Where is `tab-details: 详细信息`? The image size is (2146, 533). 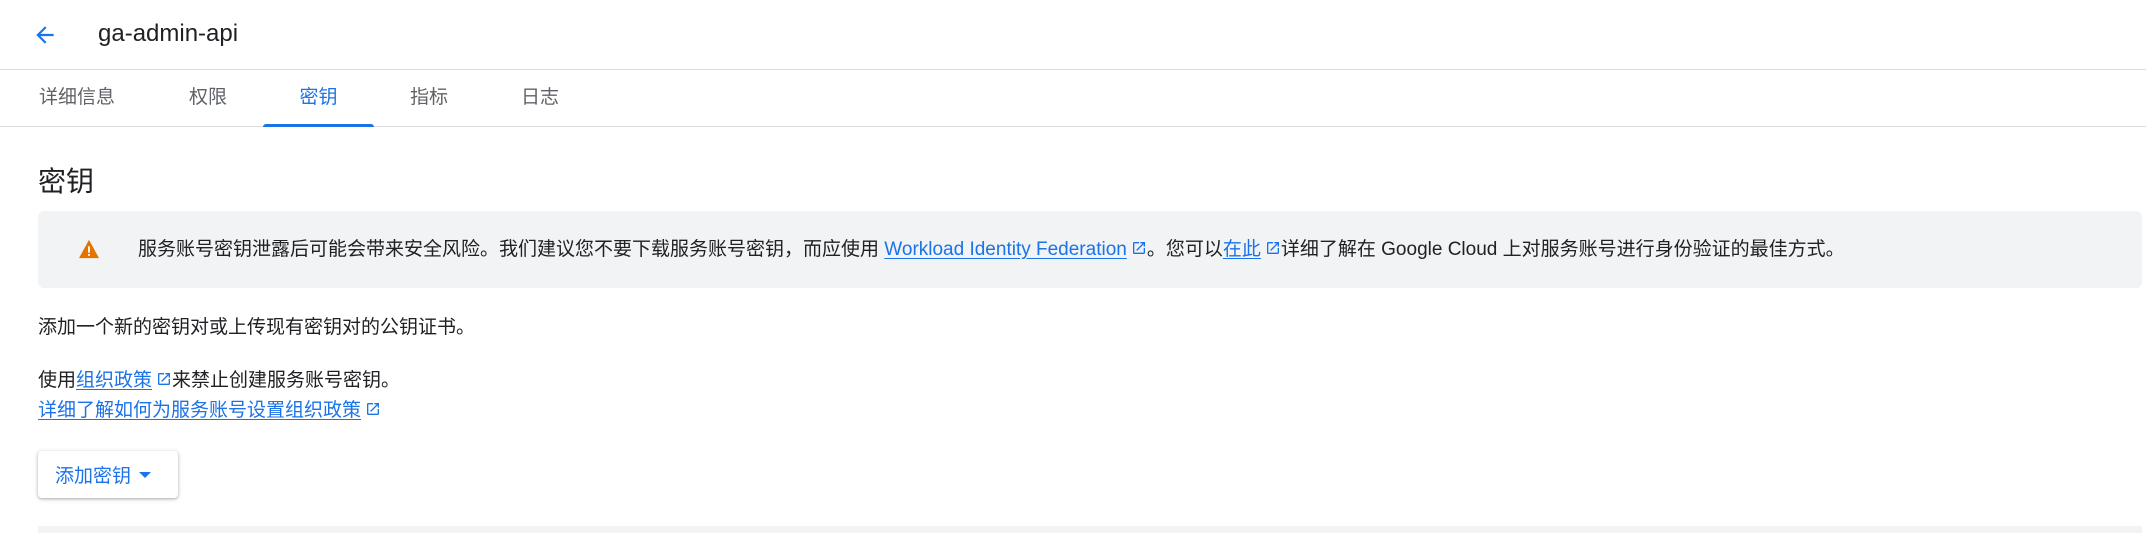 tab-details: 详细信息 is located at coordinates (77, 98).